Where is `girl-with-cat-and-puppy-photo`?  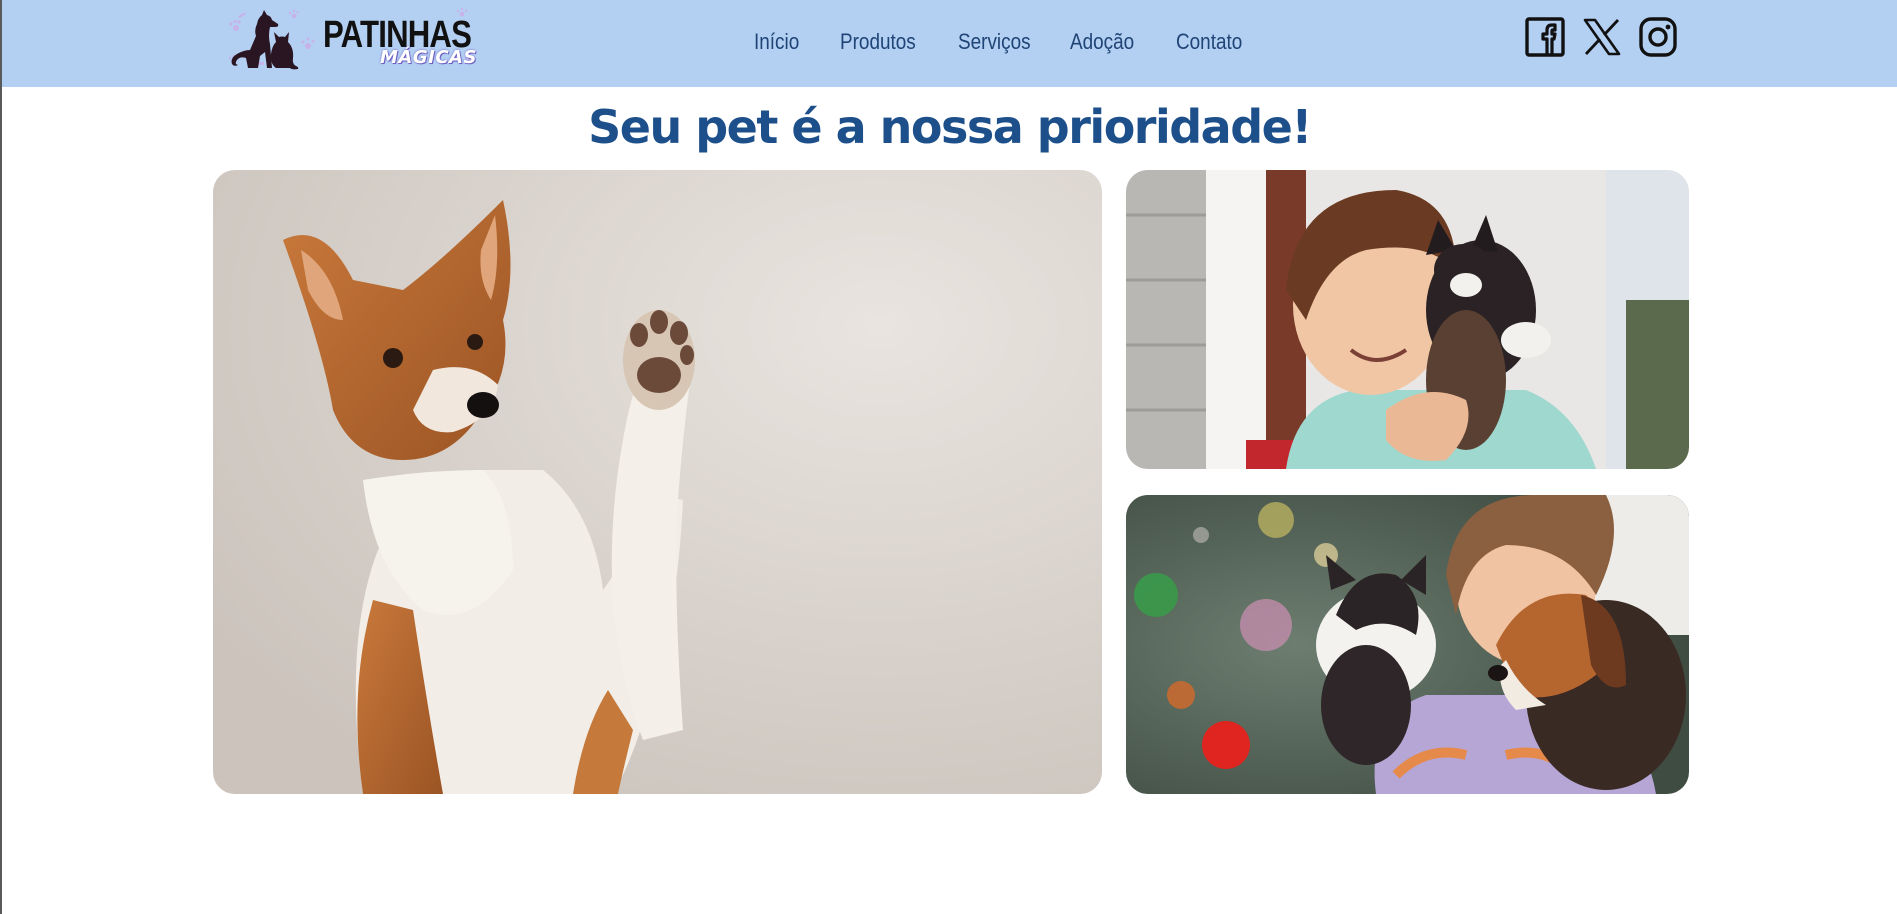
girl-with-cat-and-puppy-photo is located at coordinates (1407, 644).